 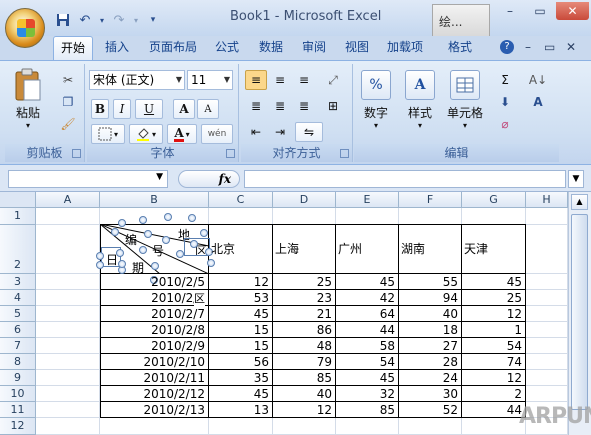 What do you see at coordinates (430, 330) in the screenshot?
I see `value-cell: 18` at bounding box center [430, 330].